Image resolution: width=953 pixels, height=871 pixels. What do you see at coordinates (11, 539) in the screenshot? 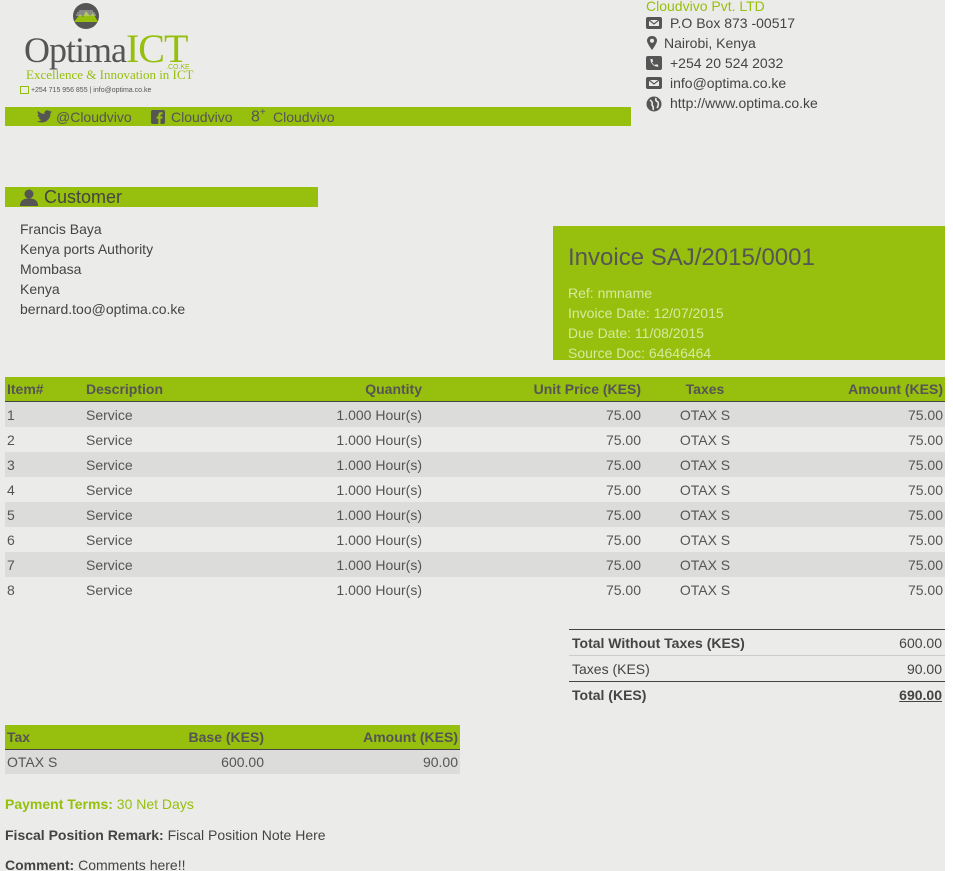
I see `item-number-cell: 6` at bounding box center [11, 539].